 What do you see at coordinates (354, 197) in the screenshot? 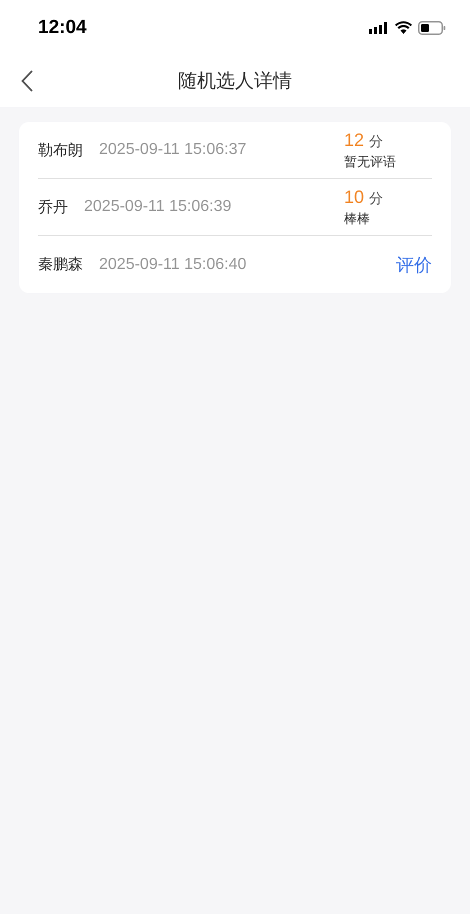
I see `score-value: 10` at bounding box center [354, 197].